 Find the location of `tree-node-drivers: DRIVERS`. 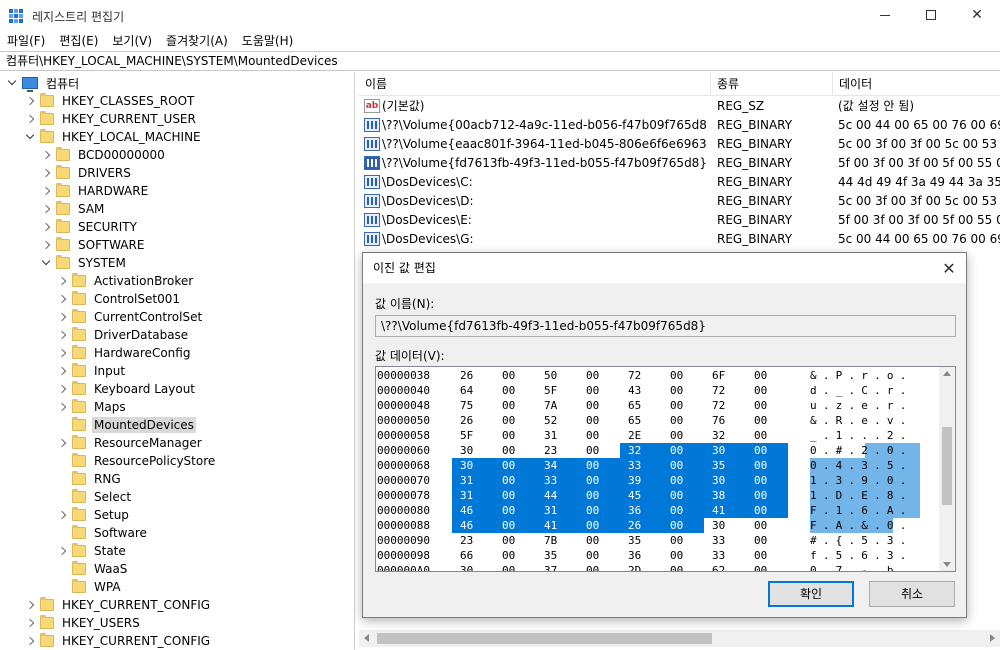

tree-node-drivers: DRIVERS is located at coordinates (87, 173).